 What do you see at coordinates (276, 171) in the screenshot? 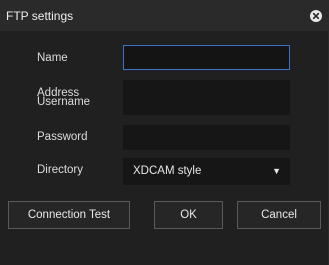
I see `triangle-down-icon: ▼` at bounding box center [276, 171].